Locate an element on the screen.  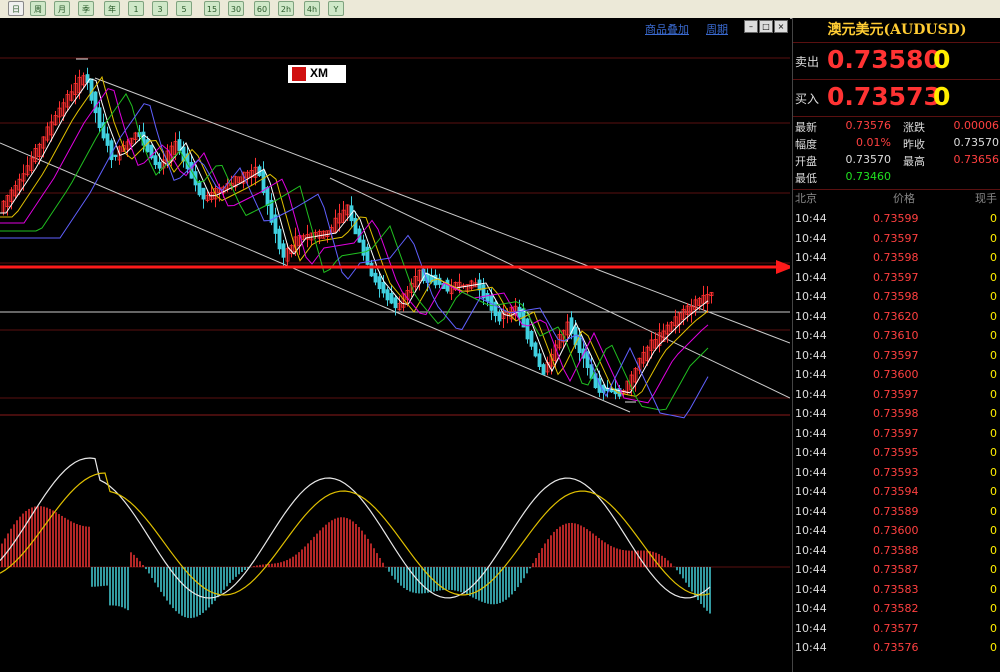
tick-price: 0.73610 is located at coordinates (896, 335).